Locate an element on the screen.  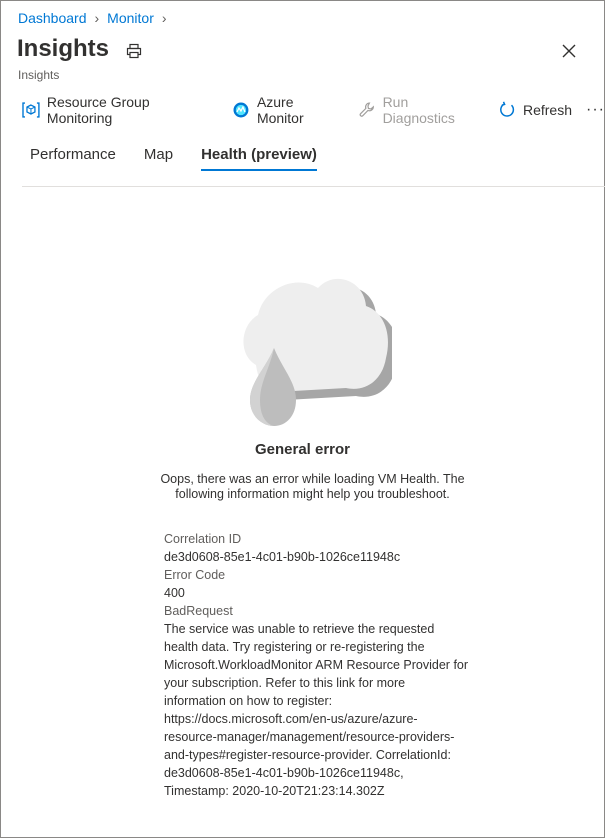
azure-monitor-icon is located at coordinates (241, 110).